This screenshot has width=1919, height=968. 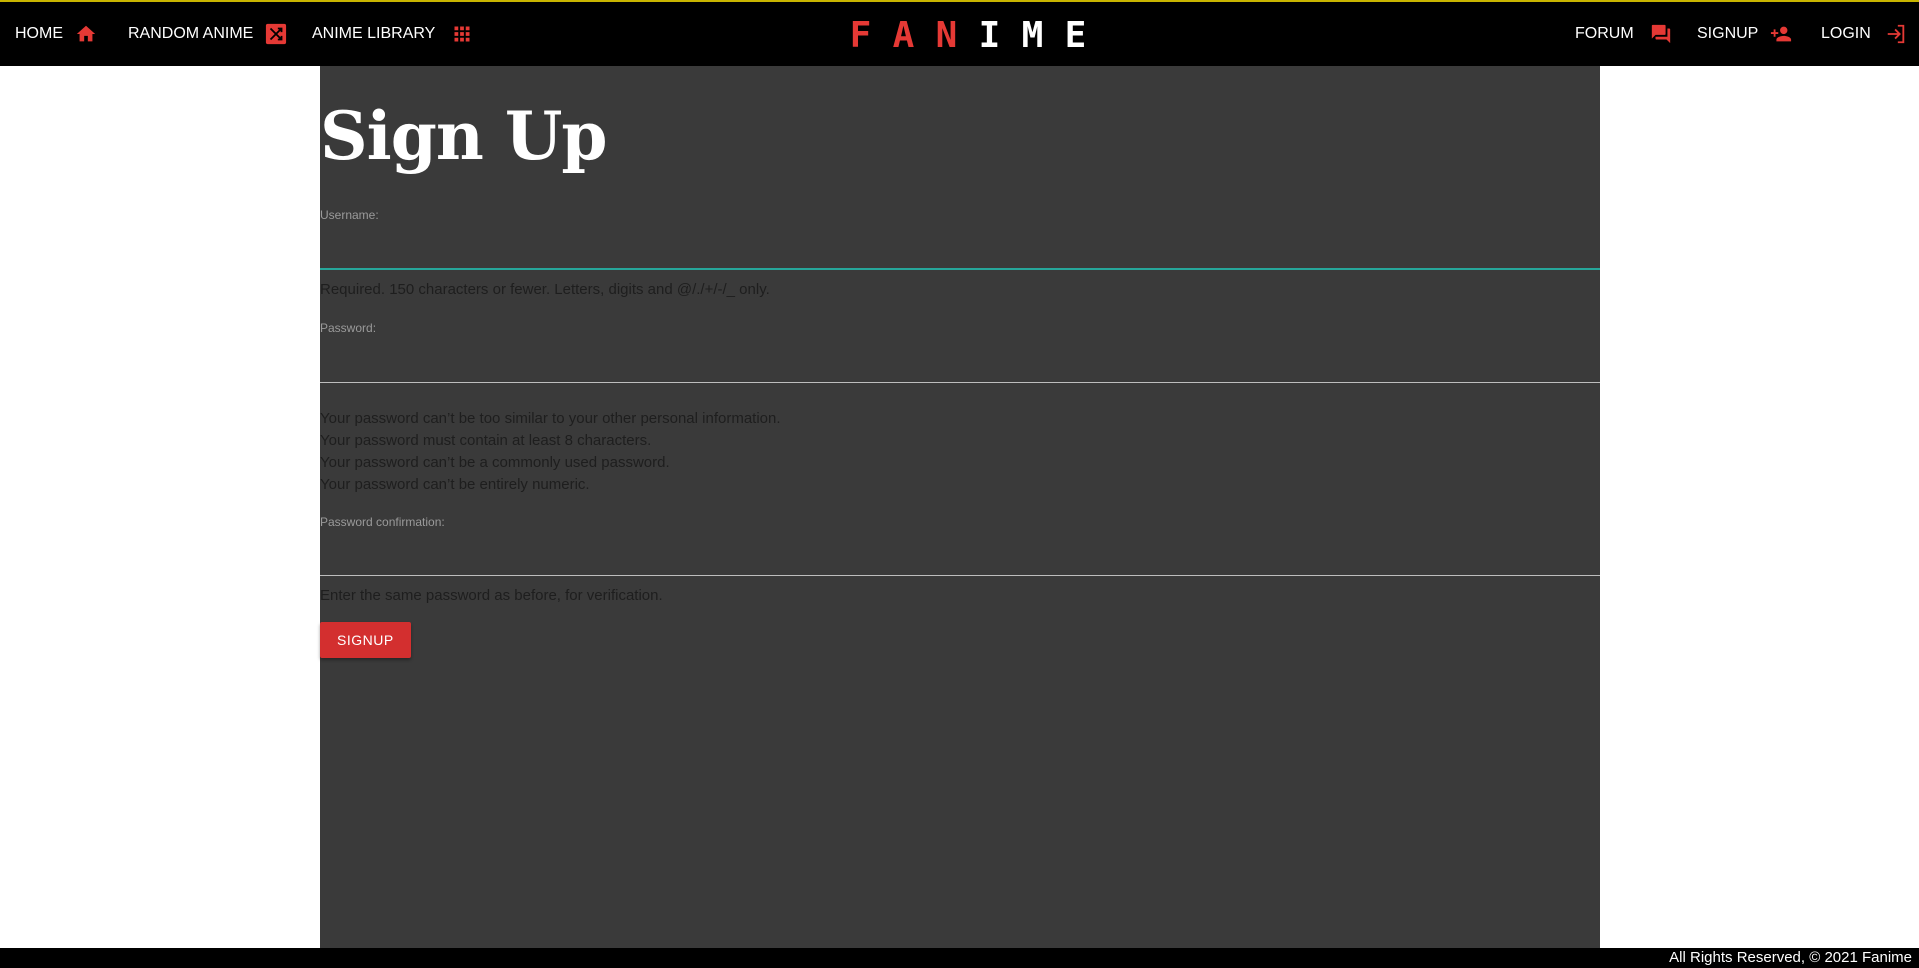 What do you see at coordinates (374, 33) in the screenshot?
I see `nav-anime-library-label: ANIME LIBRARY` at bounding box center [374, 33].